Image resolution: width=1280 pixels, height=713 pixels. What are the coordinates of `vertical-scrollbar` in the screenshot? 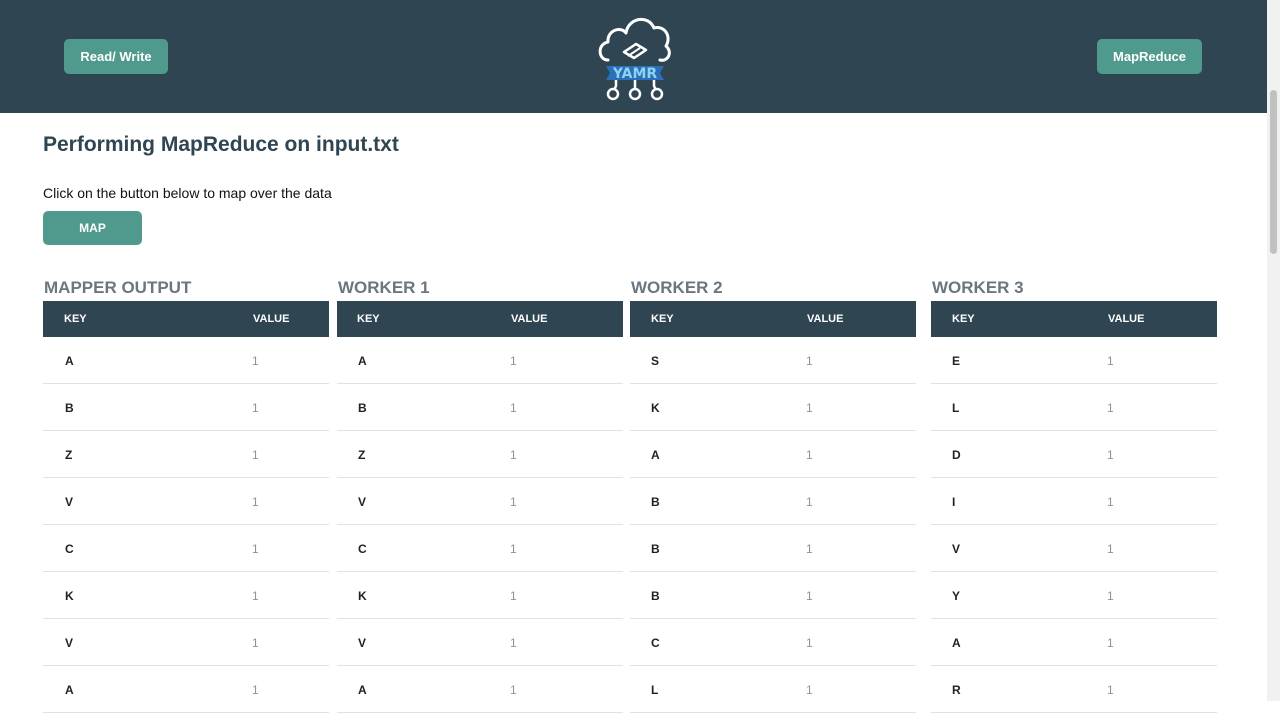 It's located at (1273, 350).